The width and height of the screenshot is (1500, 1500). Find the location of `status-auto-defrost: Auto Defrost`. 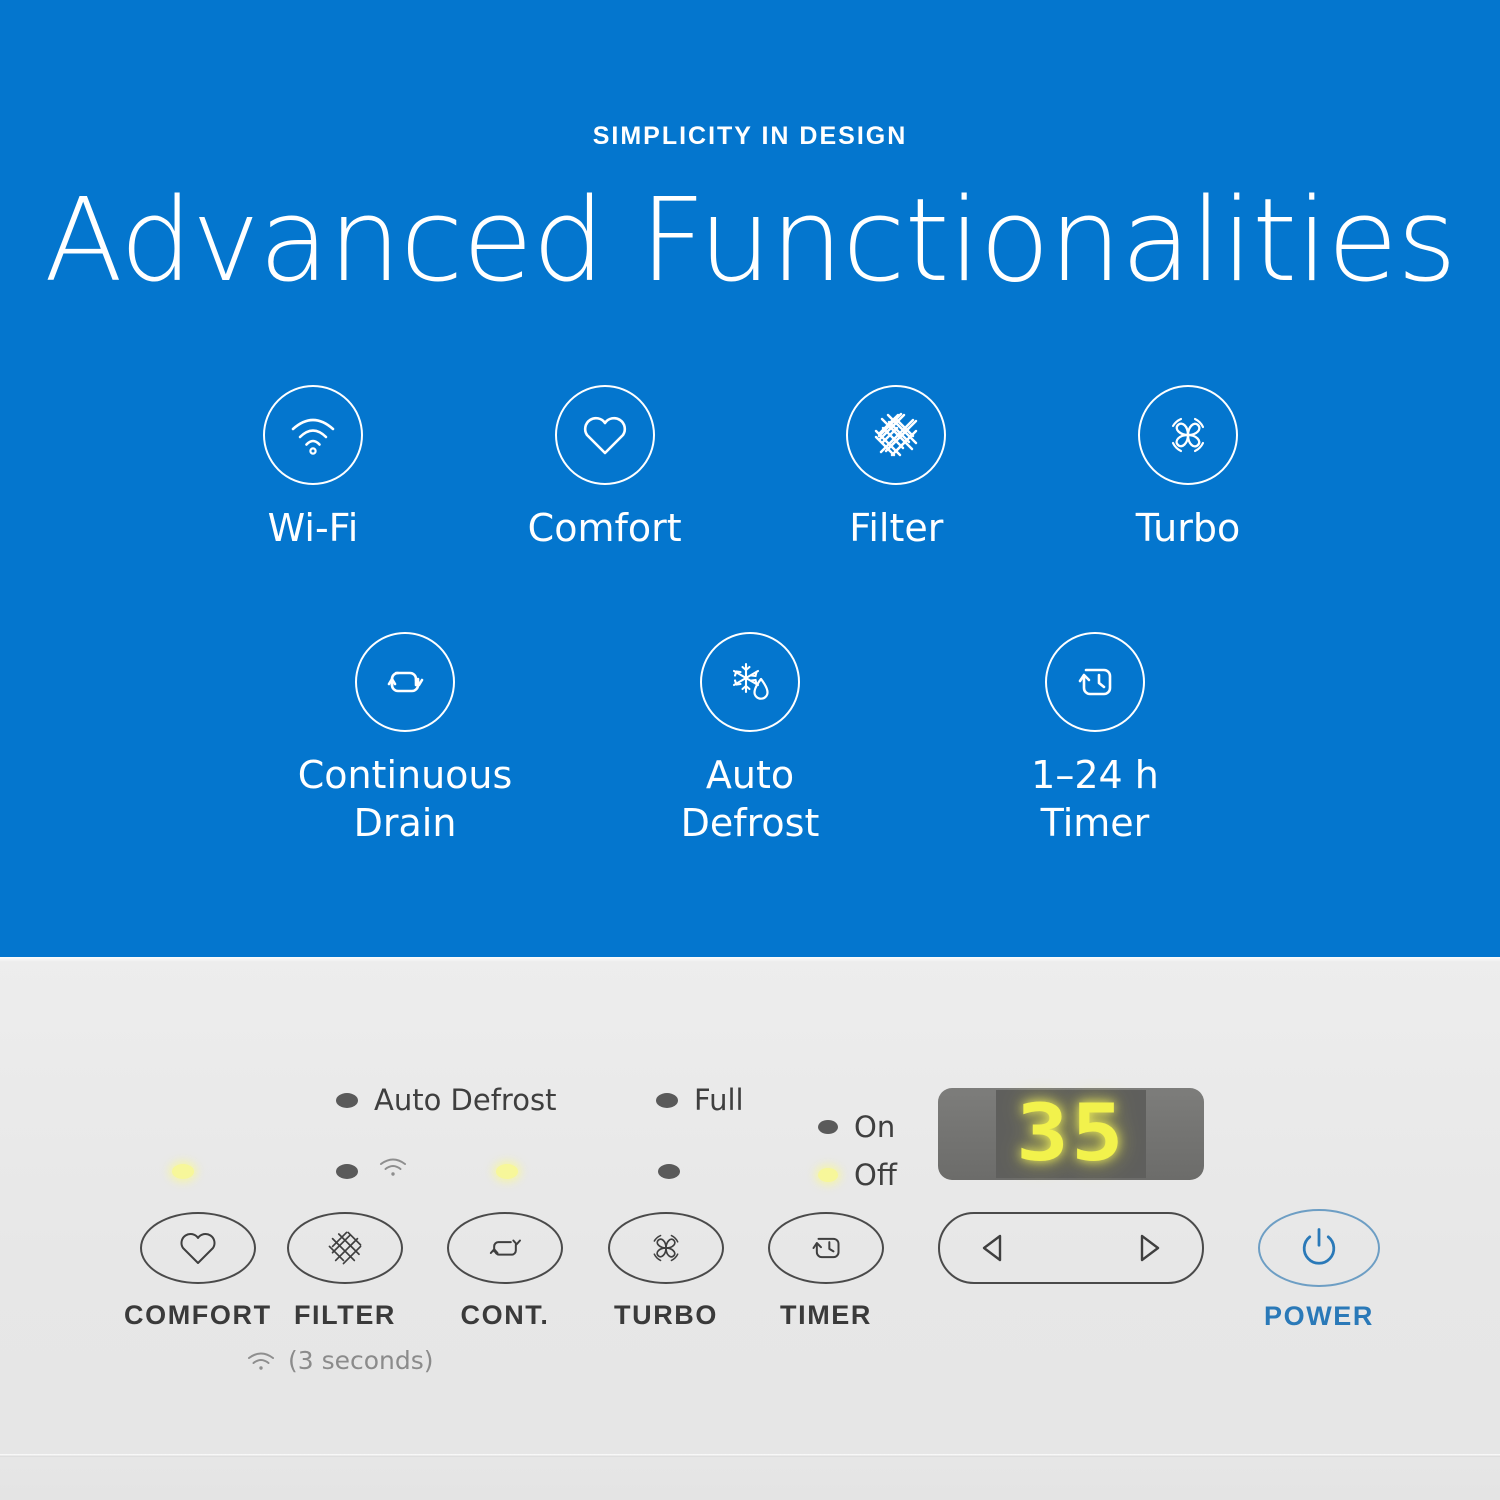

status-auto-defrost: Auto Defrost is located at coordinates (446, 1100).